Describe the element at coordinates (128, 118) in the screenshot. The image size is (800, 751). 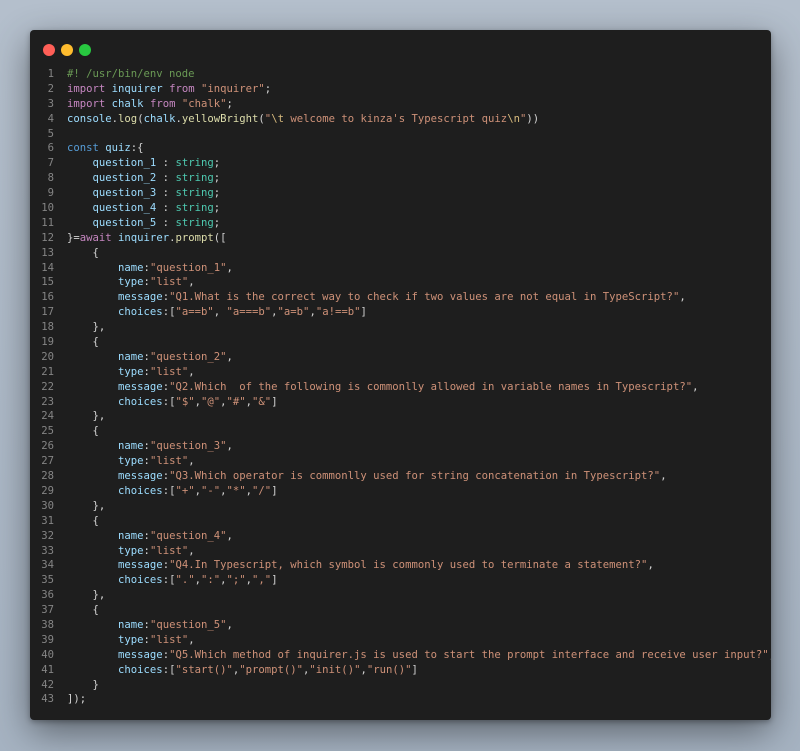
I see `code-token: log` at that location.